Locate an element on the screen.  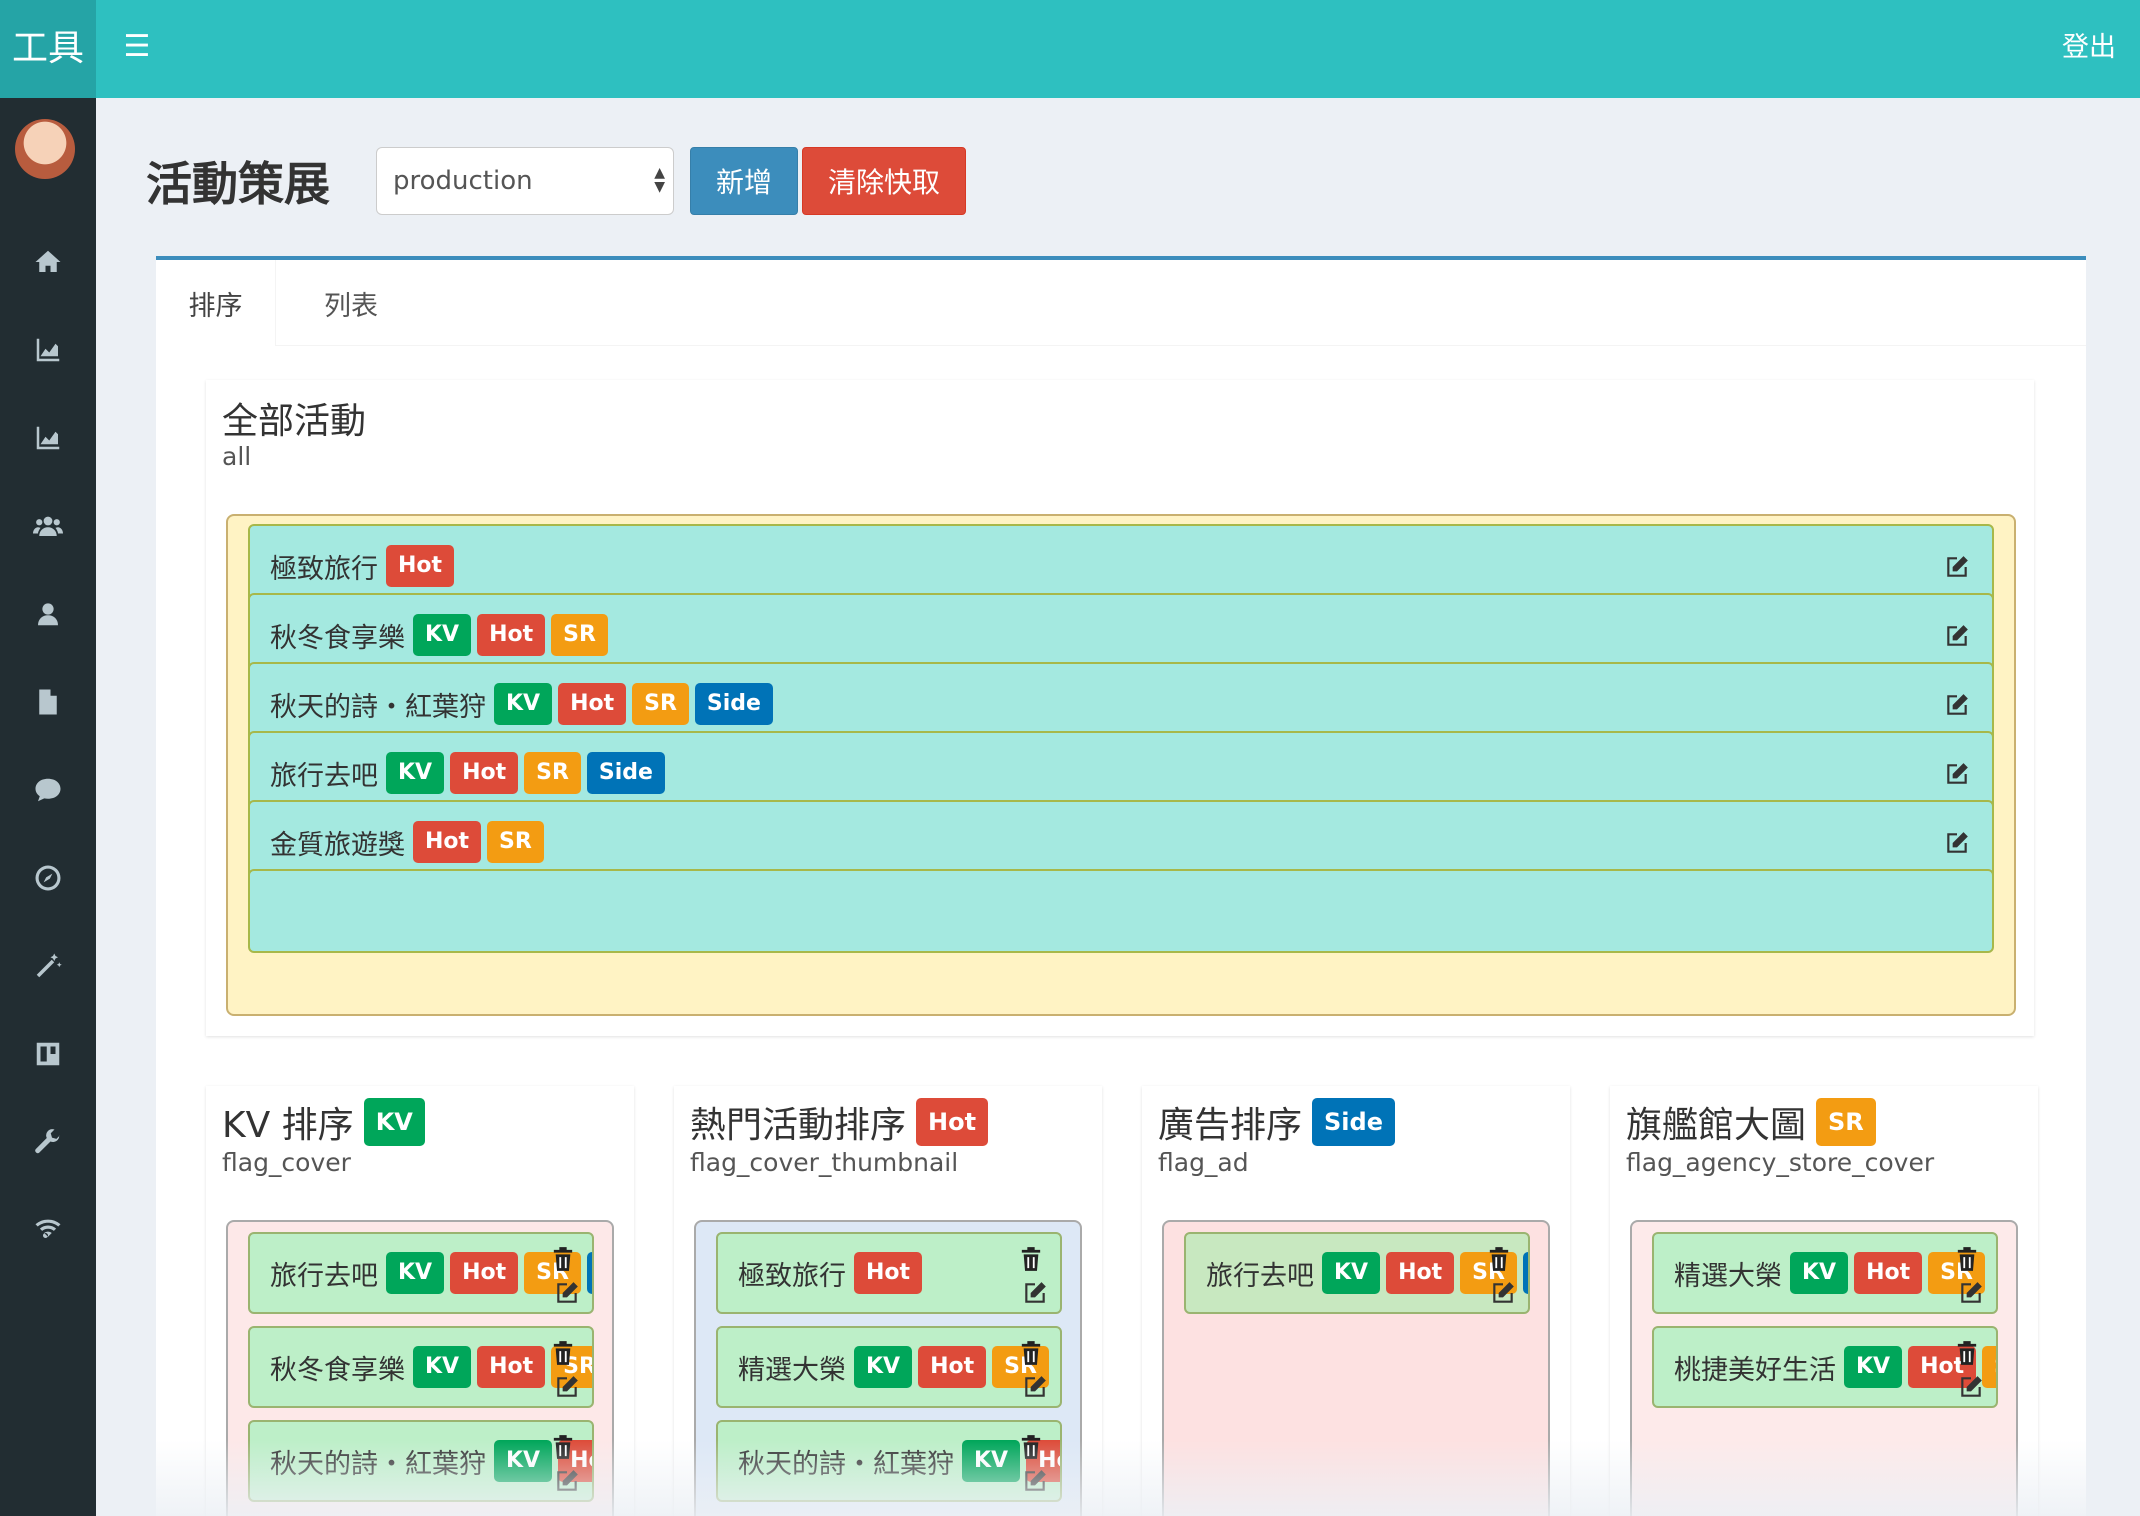
tab-sort: 排序 is located at coordinates (216, 303).